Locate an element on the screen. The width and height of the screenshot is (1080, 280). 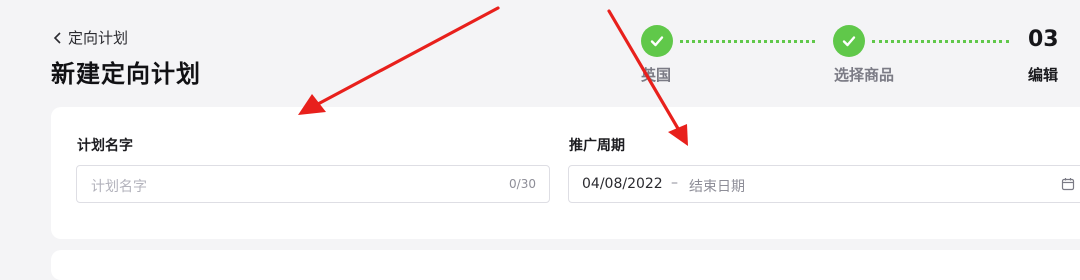
step-2-done-indicator is located at coordinates (849, 41).